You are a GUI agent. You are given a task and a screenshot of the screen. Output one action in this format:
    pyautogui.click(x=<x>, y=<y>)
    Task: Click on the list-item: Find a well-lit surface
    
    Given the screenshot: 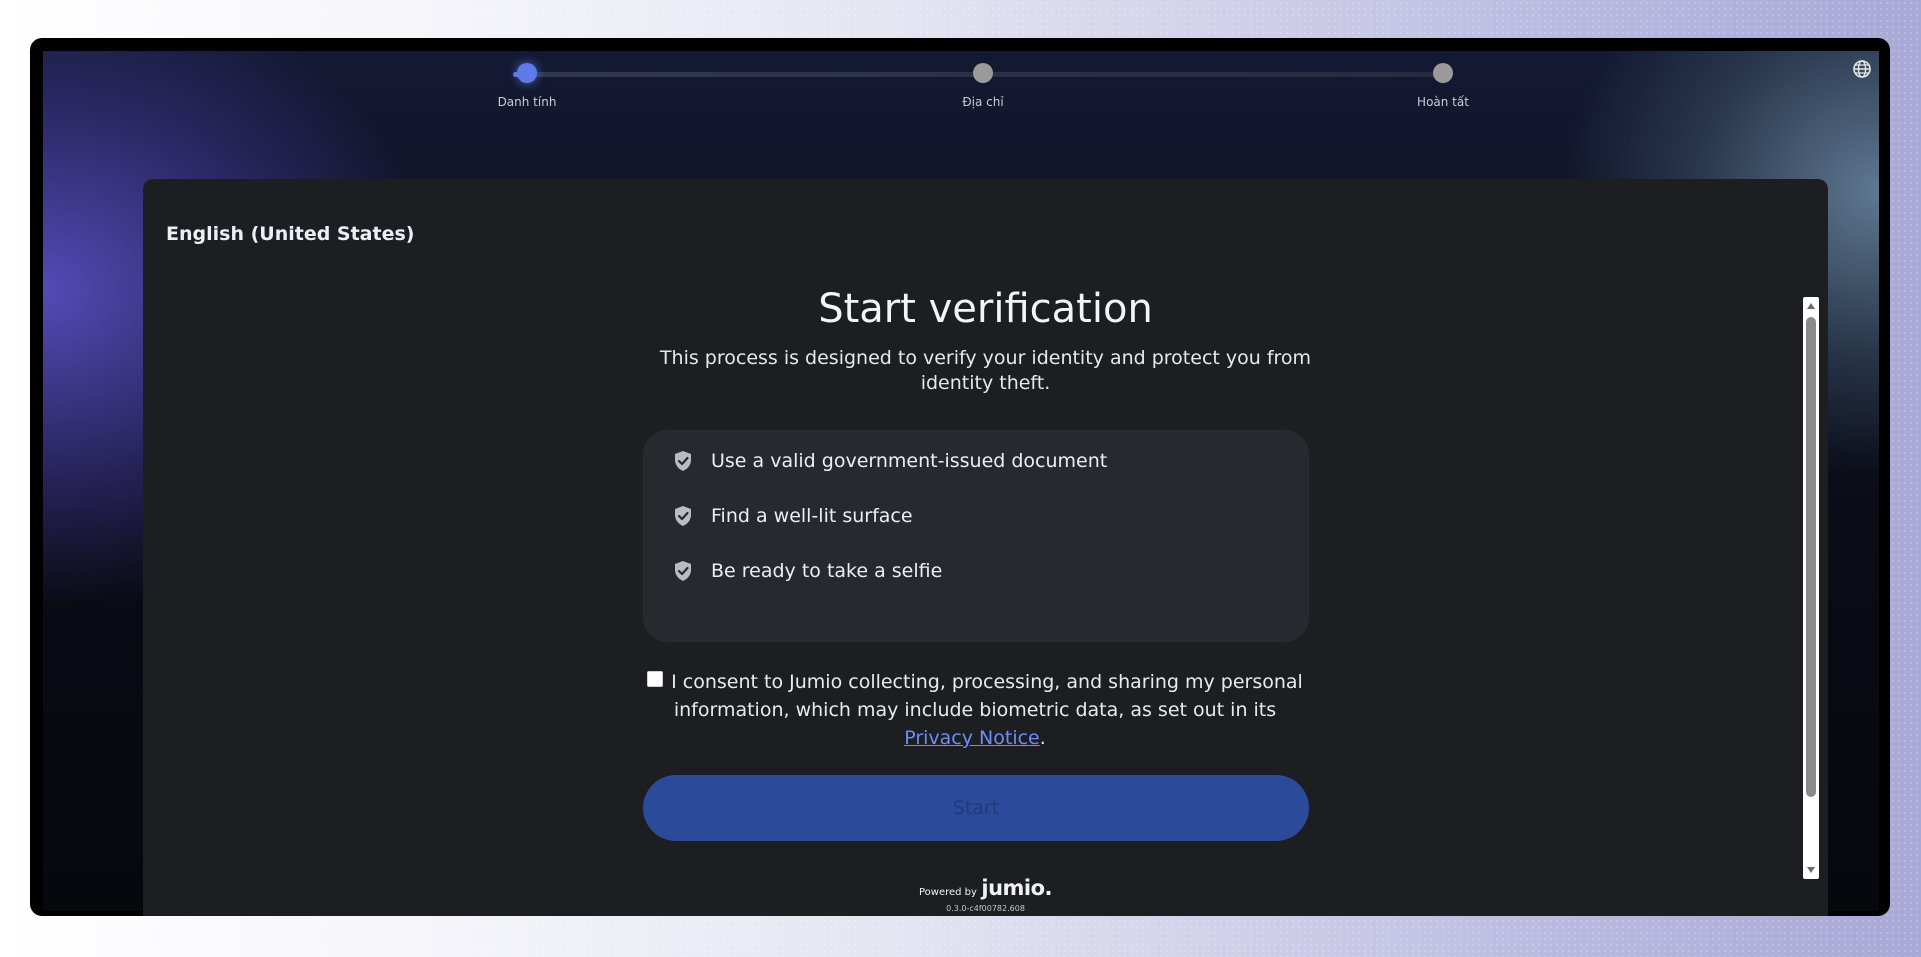 What is the action you would take?
    pyautogui.click(x=793, y=516)
    